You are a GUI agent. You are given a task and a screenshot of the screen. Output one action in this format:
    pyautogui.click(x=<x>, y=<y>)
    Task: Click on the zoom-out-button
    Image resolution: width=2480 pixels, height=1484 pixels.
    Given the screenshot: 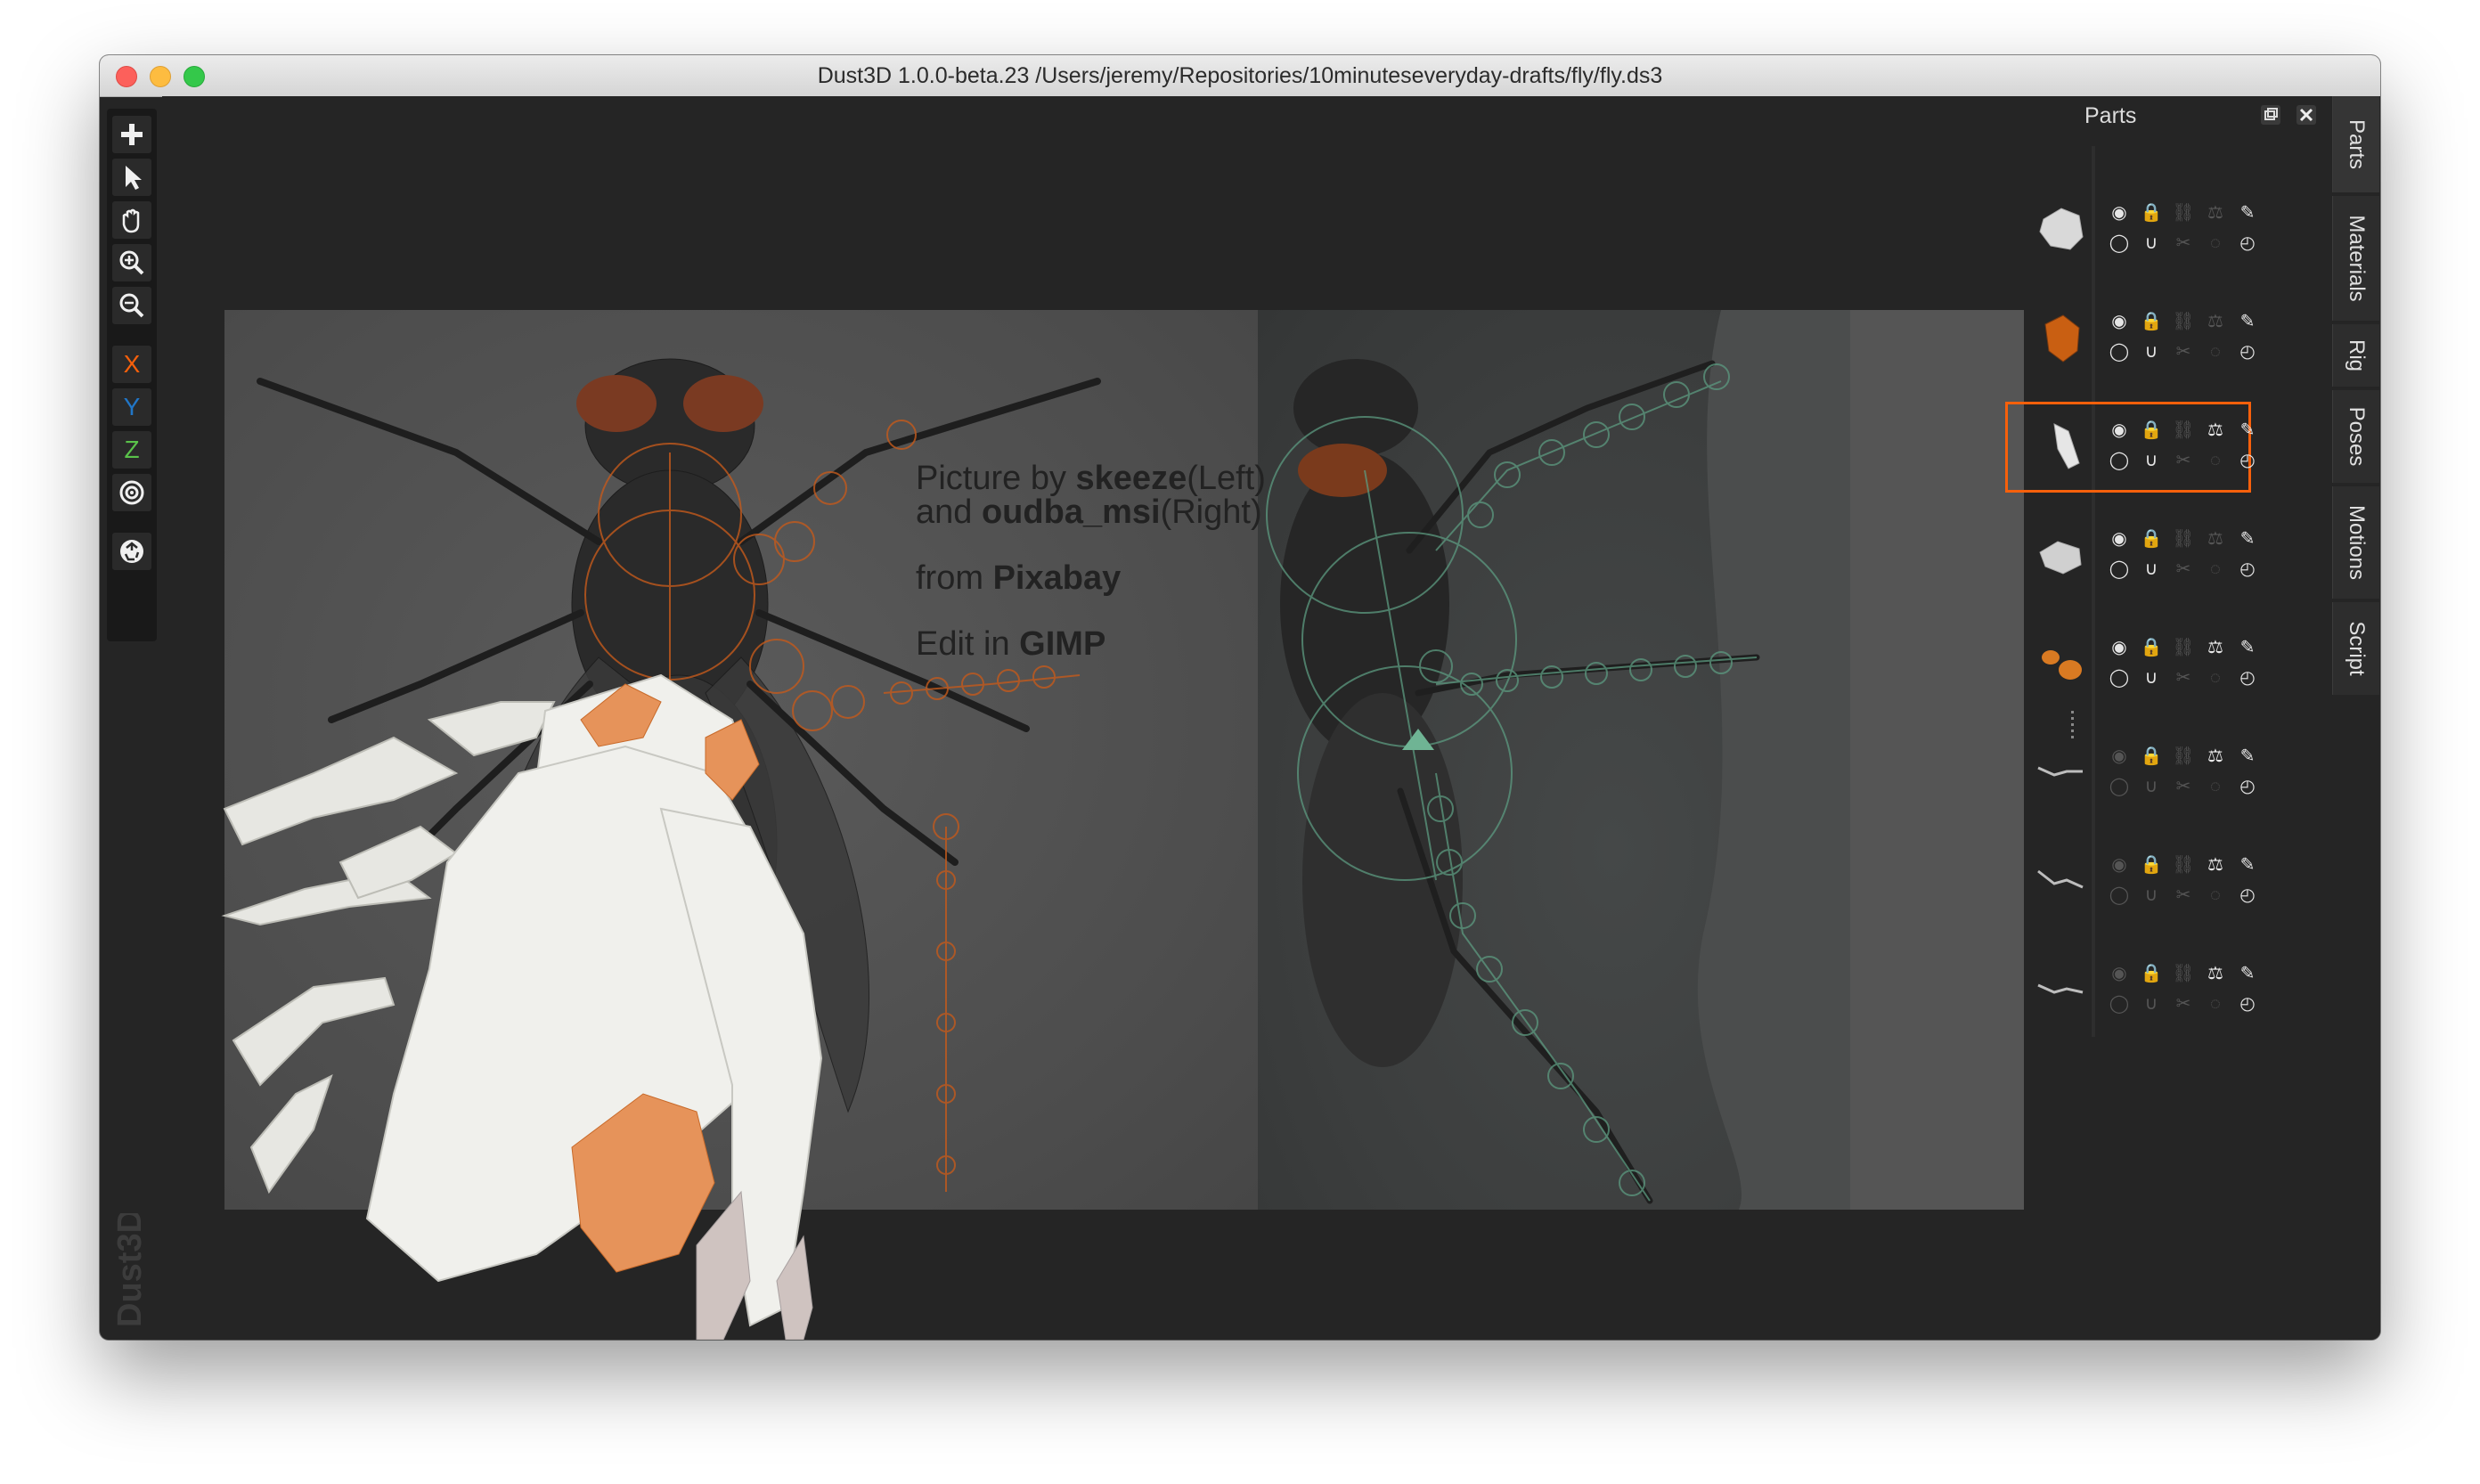 What is the action you would take?
    pyautogui.click(x=131, y=306)
    